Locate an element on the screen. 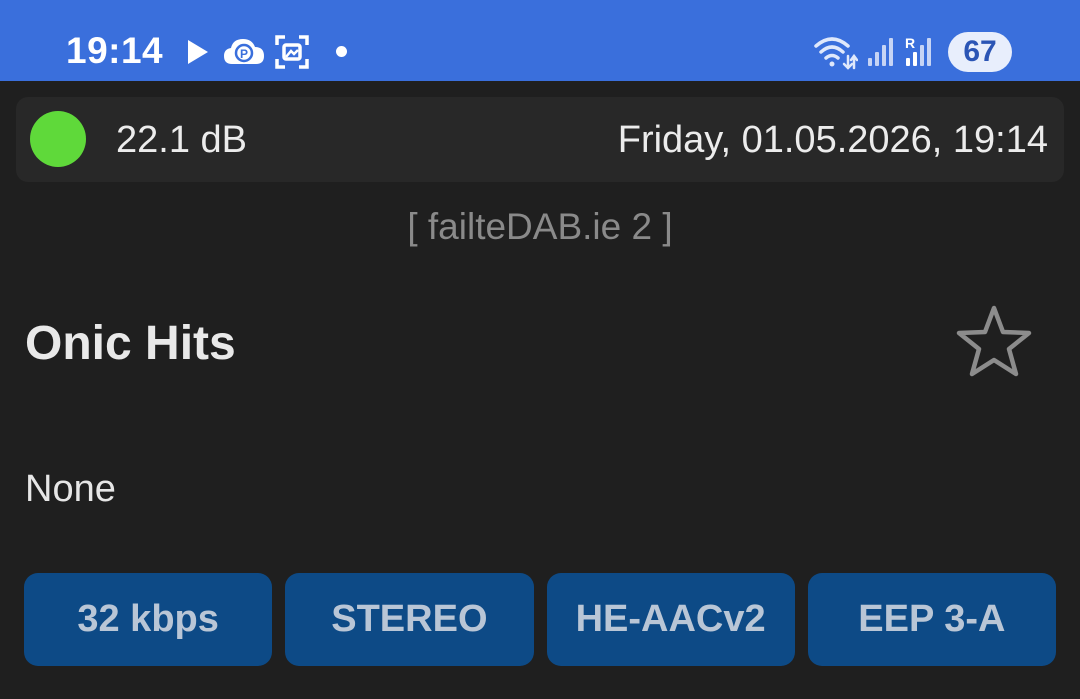 This screenshot has height=699, width=1080. play-icon is located at coordinates (198, 54).